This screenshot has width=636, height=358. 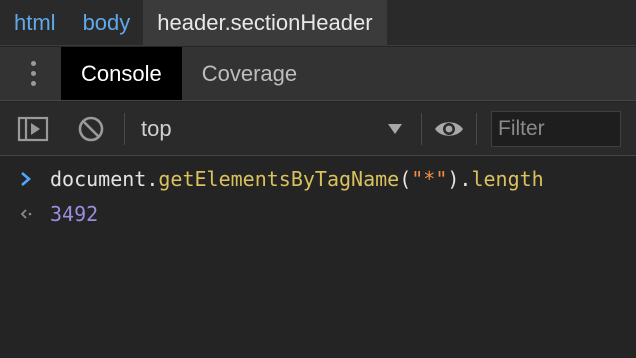 I want to click on code-close-paren: )., so click(x=459, y=179).